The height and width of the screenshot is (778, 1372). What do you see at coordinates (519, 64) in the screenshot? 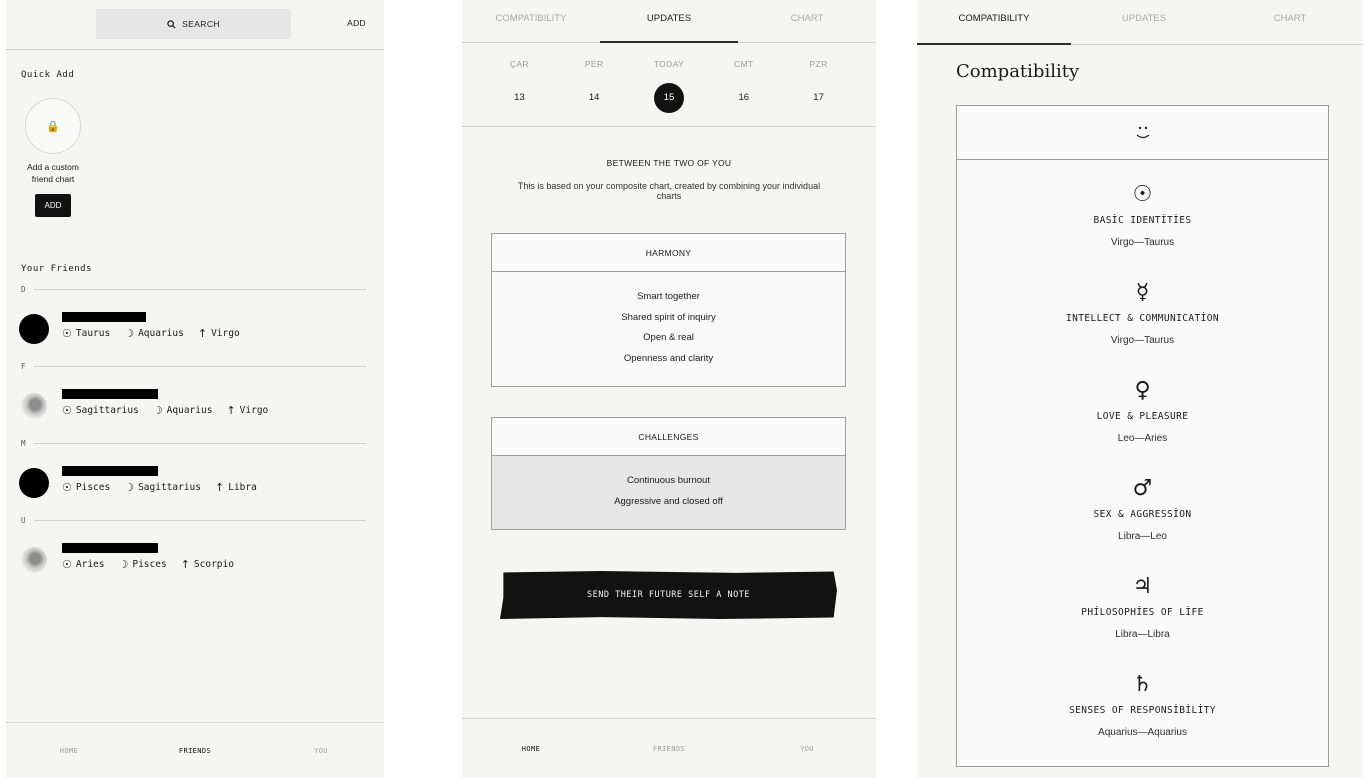
I see `day-name: ÇAR` at bounding box center [519, 64].